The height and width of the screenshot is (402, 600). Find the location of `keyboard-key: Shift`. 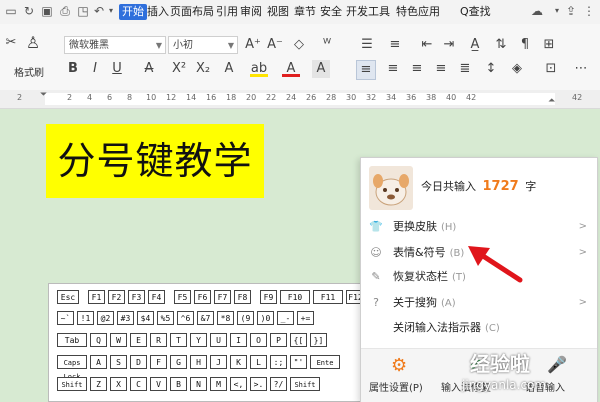

keyboard-key: Shift is located at coordinates (72, 384).